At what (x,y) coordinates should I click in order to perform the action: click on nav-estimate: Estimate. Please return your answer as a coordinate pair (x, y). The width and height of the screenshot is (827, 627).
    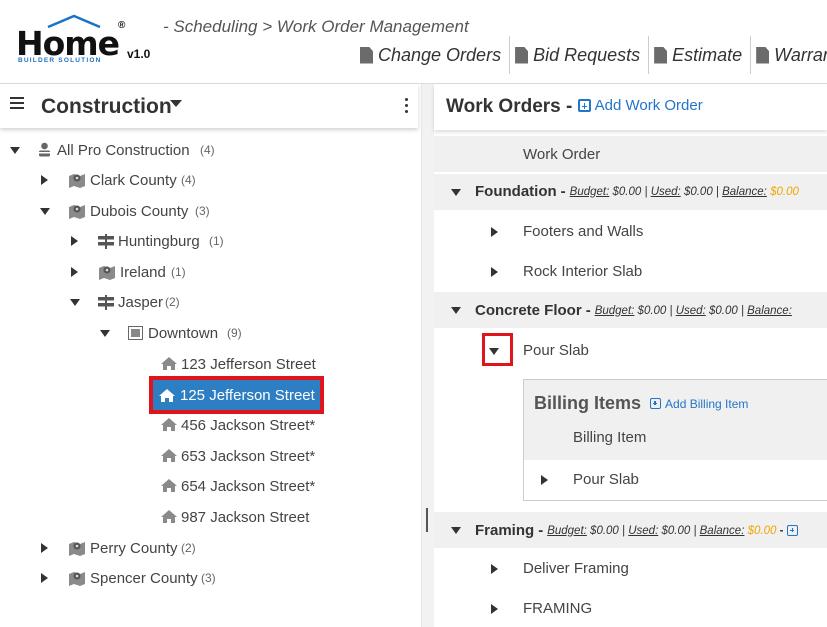
    Looking at the image, I should click on (700, 55).